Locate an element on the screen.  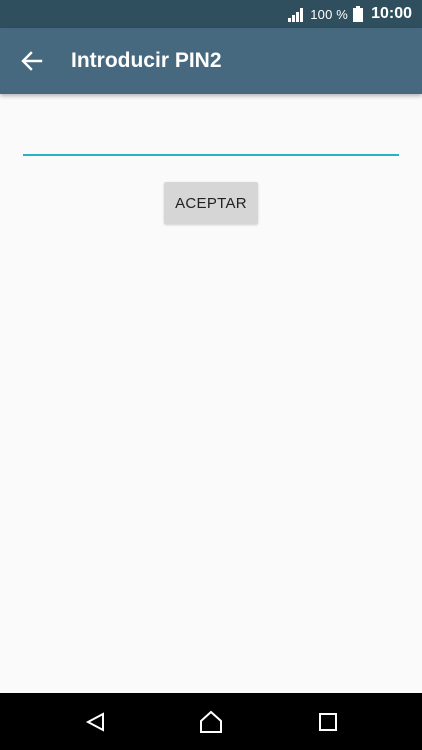
signal-icon is located at coordinates (296, 15).